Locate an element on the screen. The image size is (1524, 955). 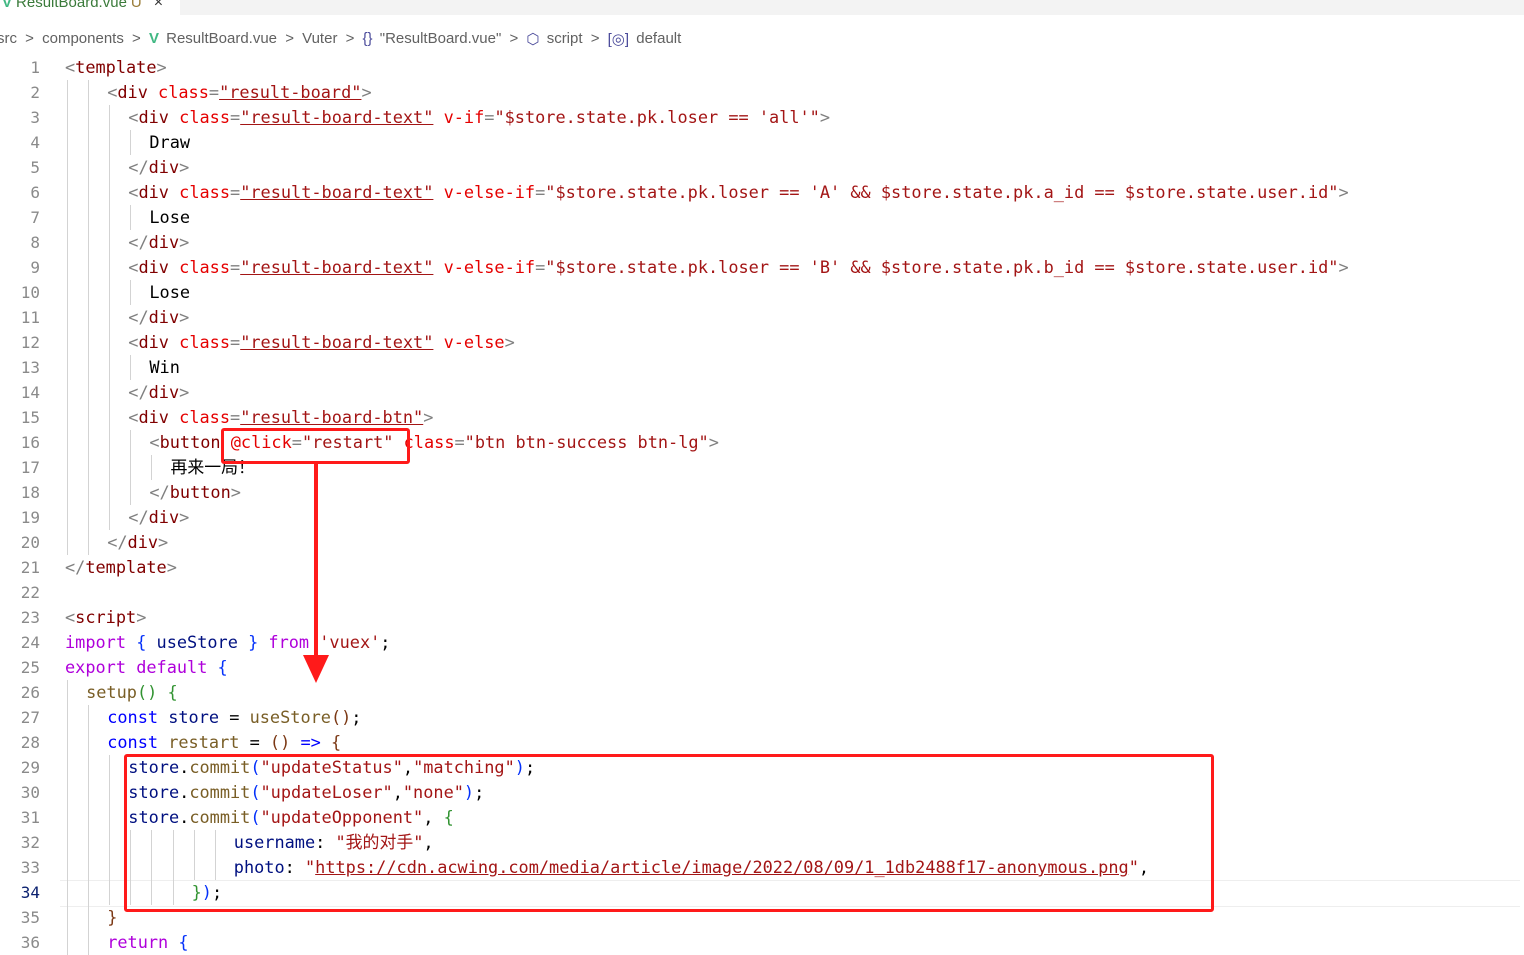
breadcrumb-item-vuter: Vuter is located at coordinates (319, 38).